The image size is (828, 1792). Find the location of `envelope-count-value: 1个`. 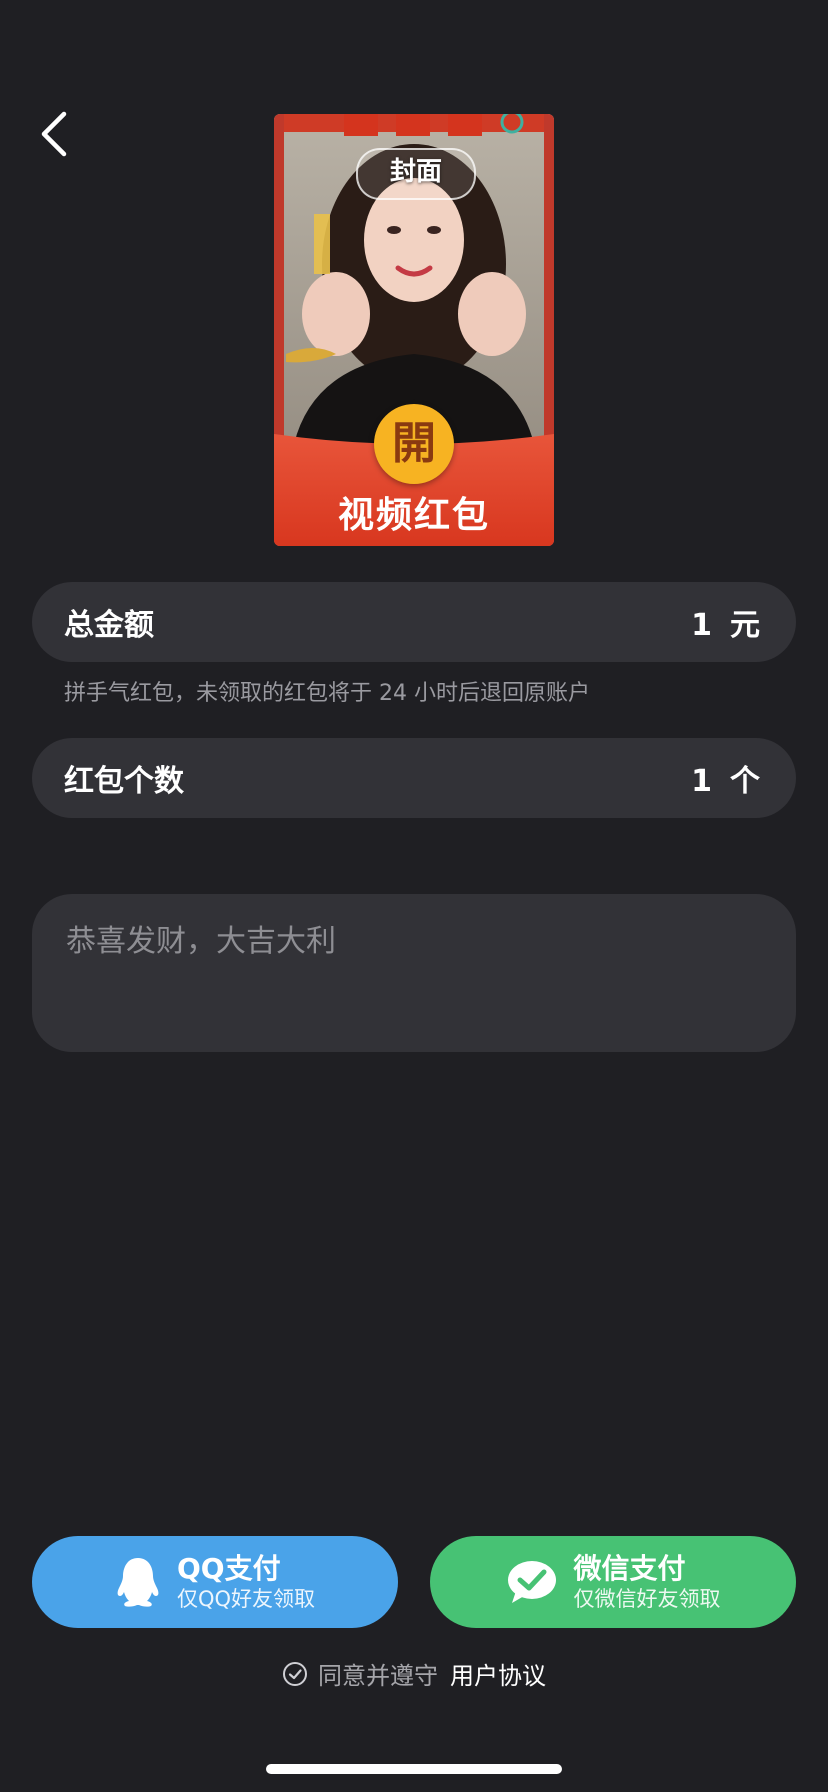

envelope-count-value: 1个 is located at coordinates (725, 778).